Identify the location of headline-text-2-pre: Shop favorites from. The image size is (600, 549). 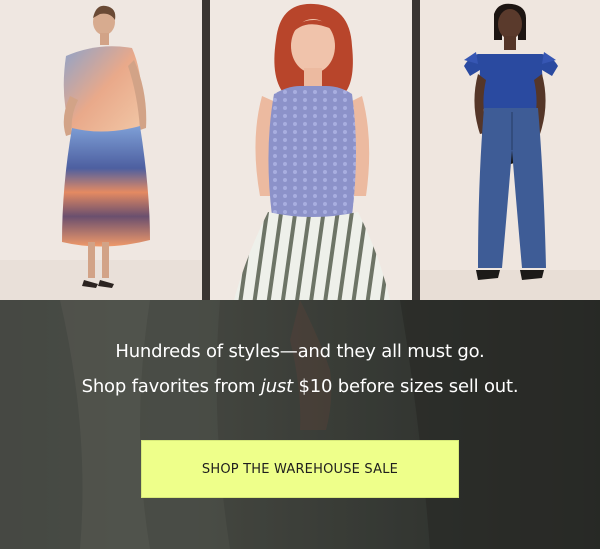
(171, 386).